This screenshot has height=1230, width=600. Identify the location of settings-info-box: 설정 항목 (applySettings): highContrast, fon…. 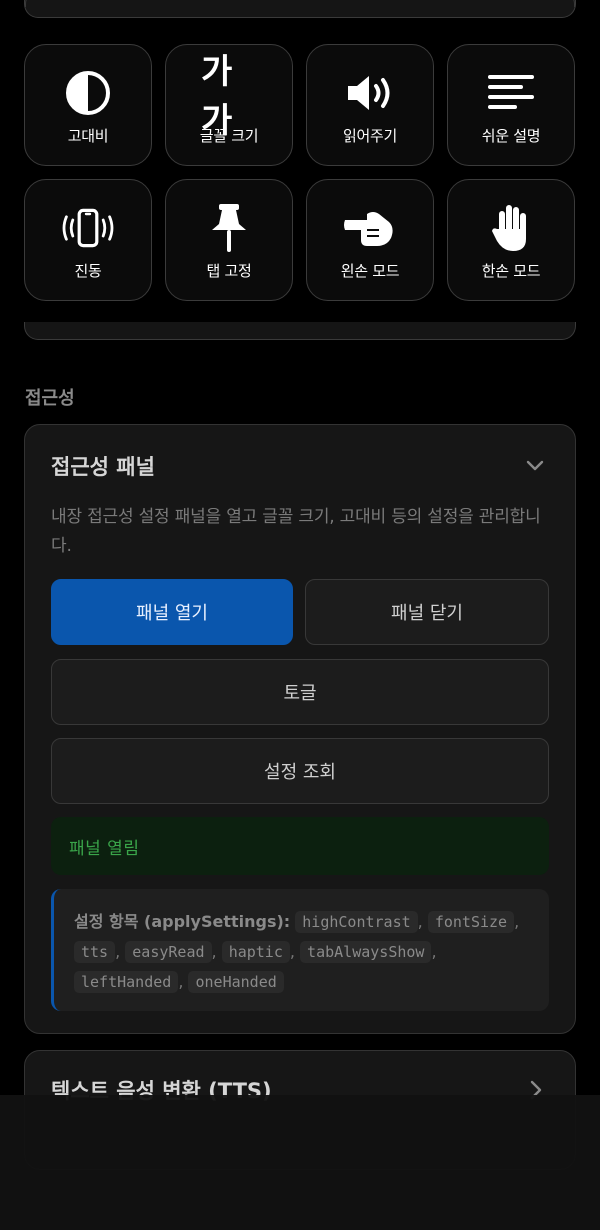
(300, 950).